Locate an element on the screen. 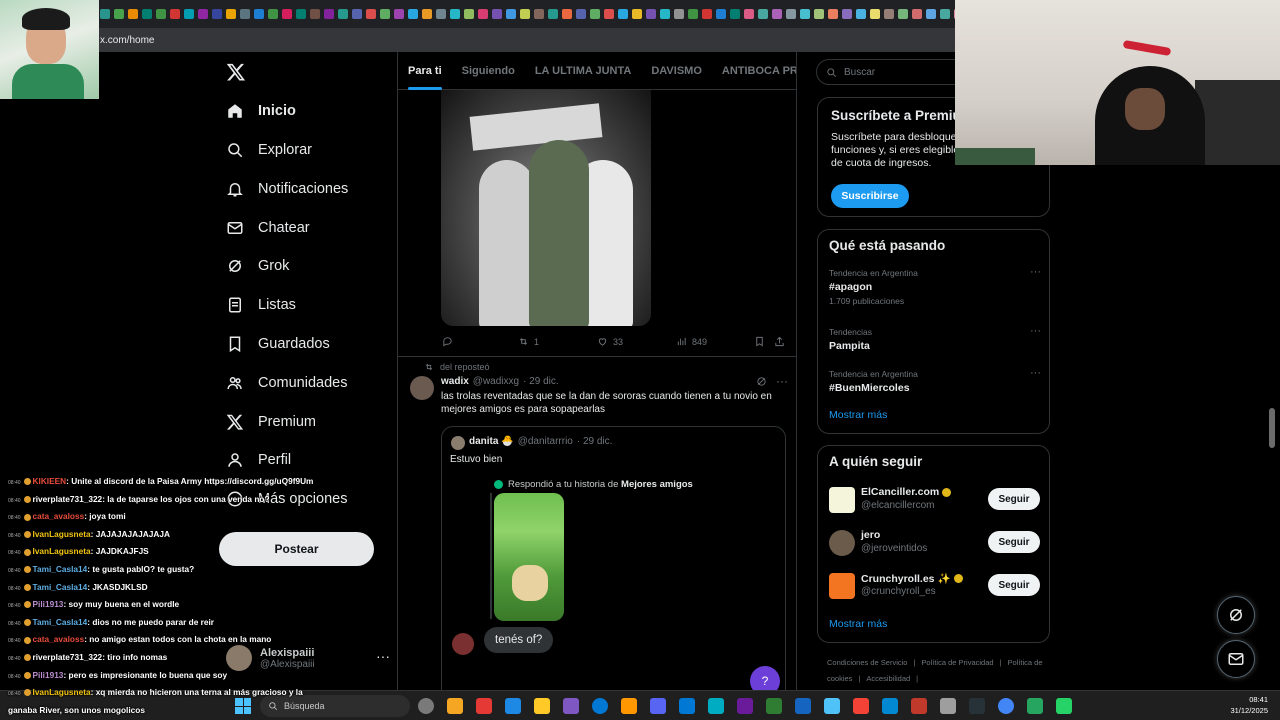  sidebar-item-perfil: Perfil is located at coordinates (258, 460).